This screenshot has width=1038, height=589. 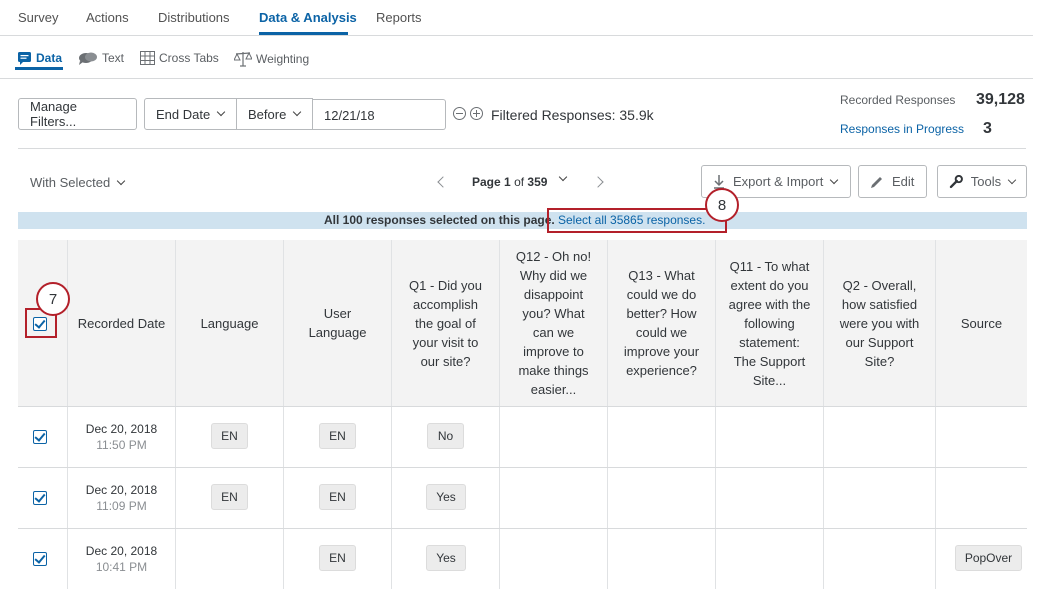 What do you see at coordinates (572, 115) in the screenshot?
I see `filtered-responses-count: Filtered Responses: 35.9k` at bounding box center [572, 115].